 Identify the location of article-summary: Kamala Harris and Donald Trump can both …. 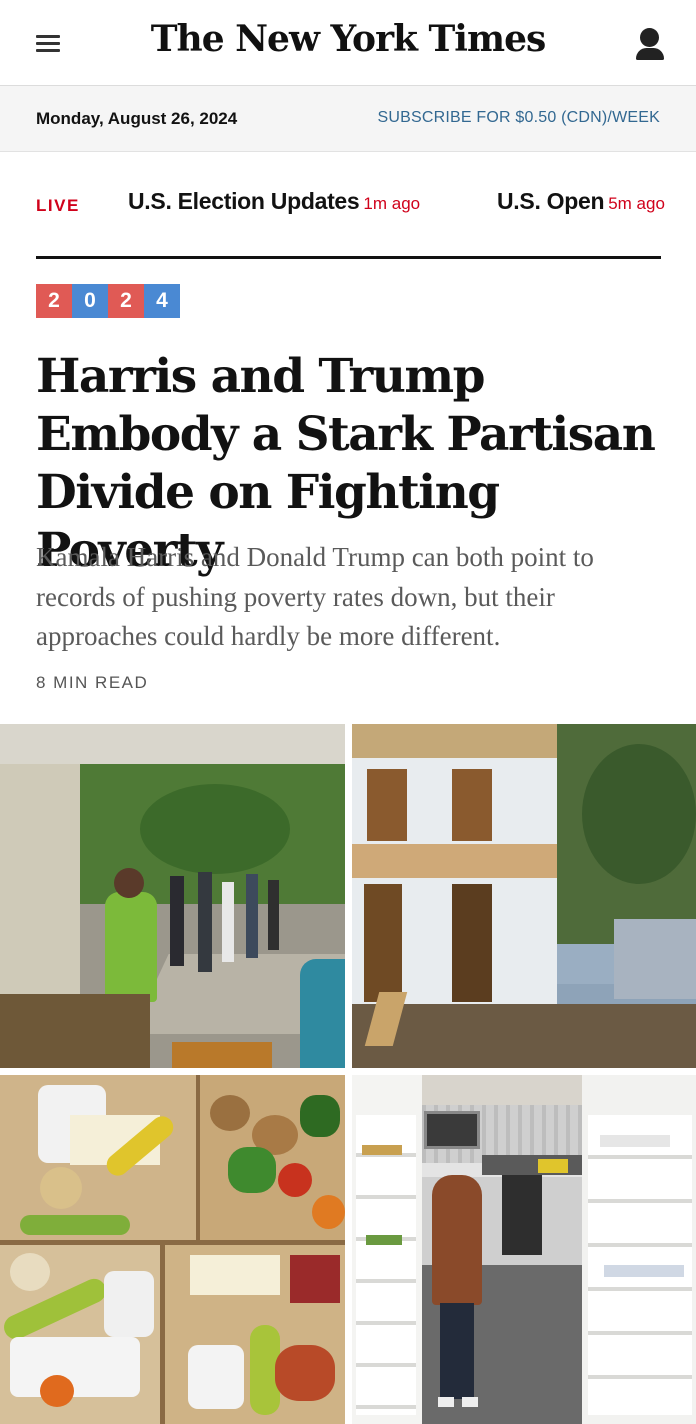
(356, 597).